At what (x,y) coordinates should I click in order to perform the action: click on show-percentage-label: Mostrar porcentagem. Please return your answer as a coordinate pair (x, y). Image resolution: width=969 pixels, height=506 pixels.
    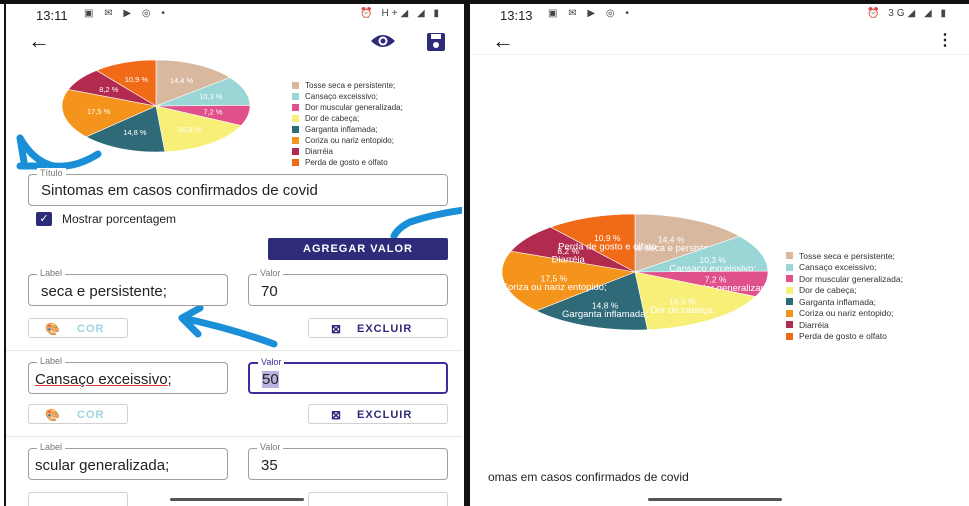
    Looking at the image, I should click on (119, 219).